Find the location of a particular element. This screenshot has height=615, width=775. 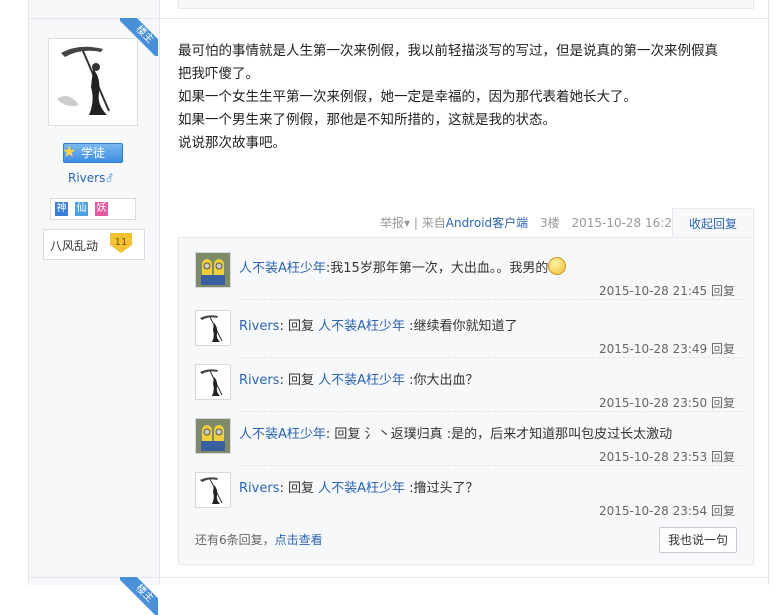

honor-box: 八风乱动 11 is located at coordinates (94, 244).